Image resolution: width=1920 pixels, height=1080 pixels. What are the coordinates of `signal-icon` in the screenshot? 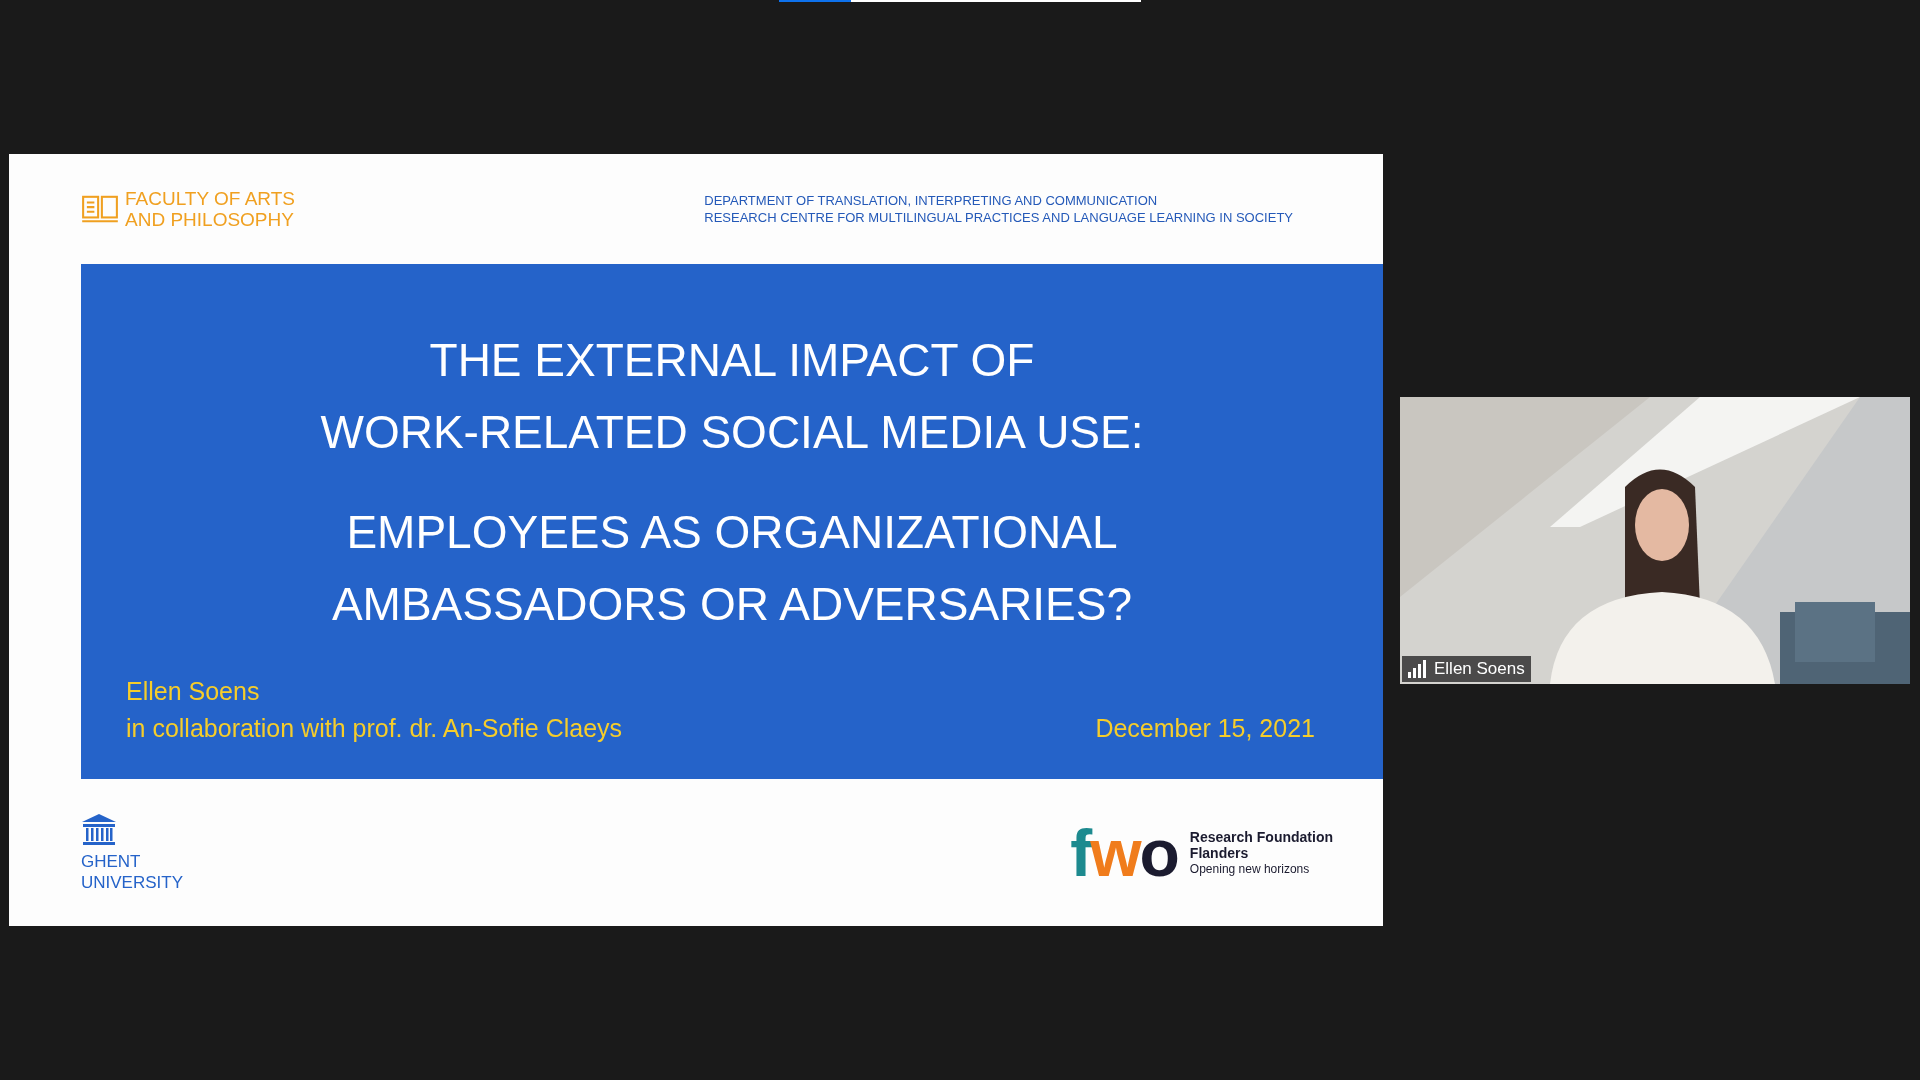 It's located at (1418, 668).